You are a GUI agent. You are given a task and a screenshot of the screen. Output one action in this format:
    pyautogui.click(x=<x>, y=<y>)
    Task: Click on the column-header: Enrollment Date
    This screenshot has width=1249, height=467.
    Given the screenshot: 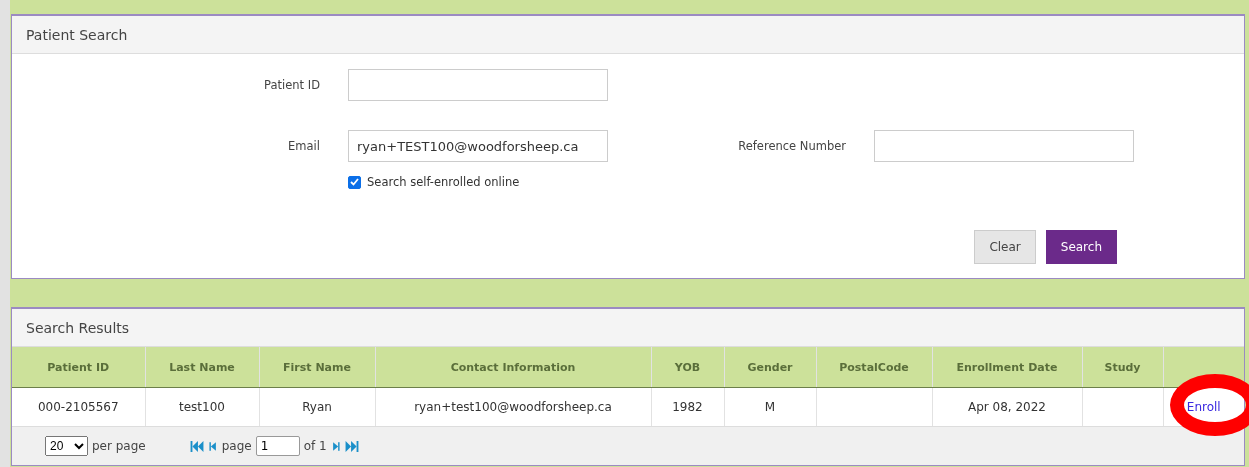 What is the action you would take?
    pyautogui.click(x=1007, y=367)
    